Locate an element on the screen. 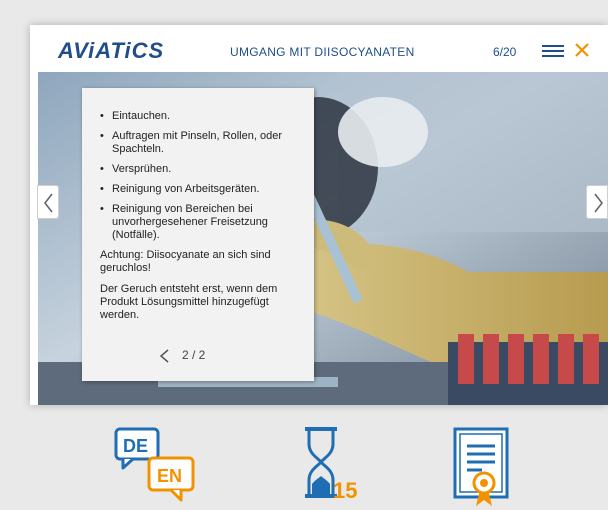  header-bar: AViATiCS UMGANG MIT DIISOCYANATEN 6/20 is located at coordinates (319, 48).